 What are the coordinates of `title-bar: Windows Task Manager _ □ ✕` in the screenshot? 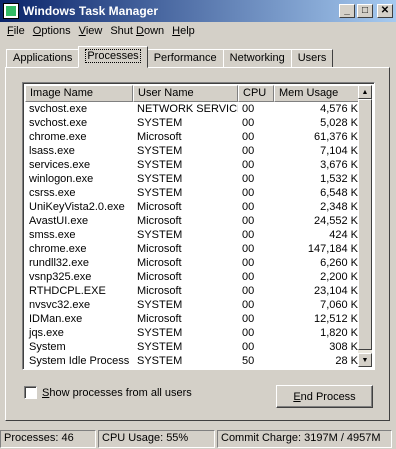 It's located at (198, 11).